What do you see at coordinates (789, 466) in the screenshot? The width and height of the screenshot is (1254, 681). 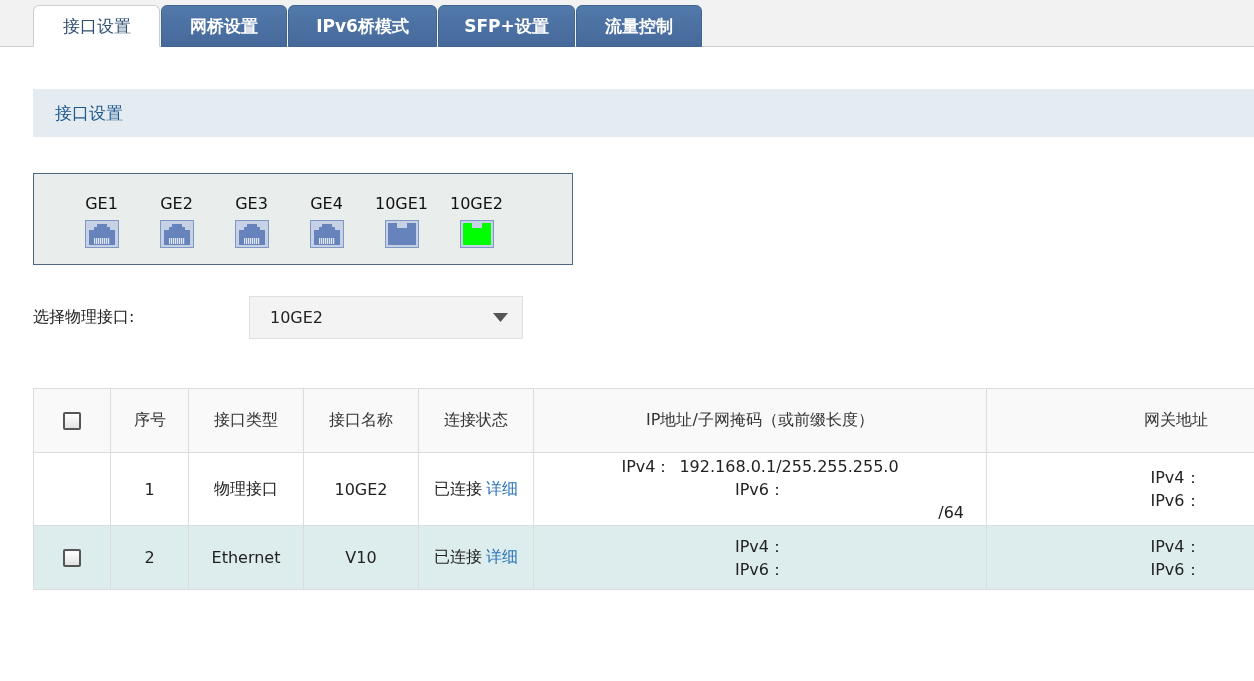 I see `address-value: 192.168.0.1/255.255.255.0` at bounding box center [789, 466].